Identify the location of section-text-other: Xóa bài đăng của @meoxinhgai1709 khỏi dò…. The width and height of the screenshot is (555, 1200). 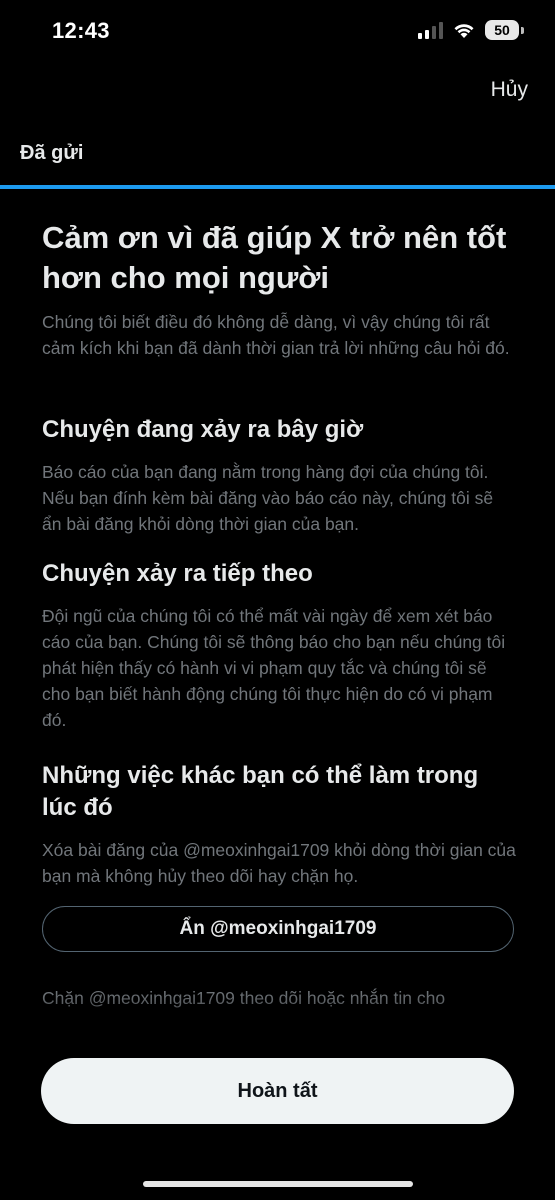
(279, 863).